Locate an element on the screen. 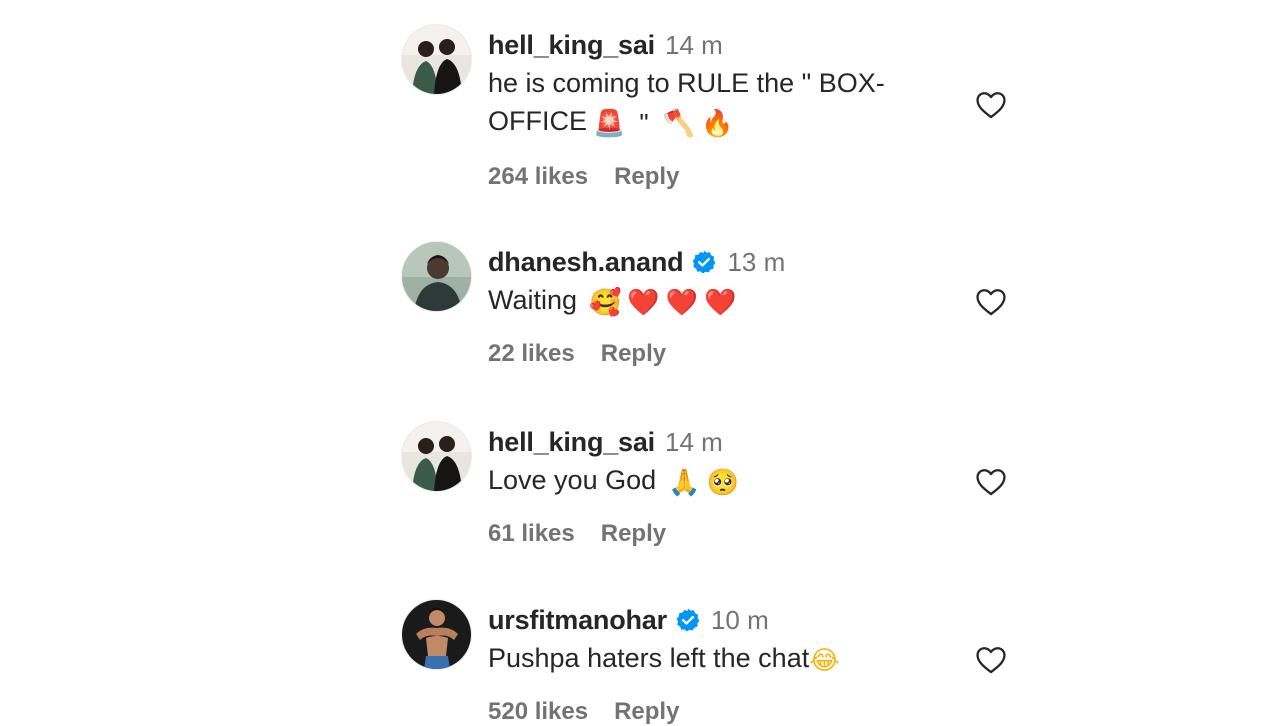  comment-meta: 61 likes Reply is located at coordinates (708, 534).